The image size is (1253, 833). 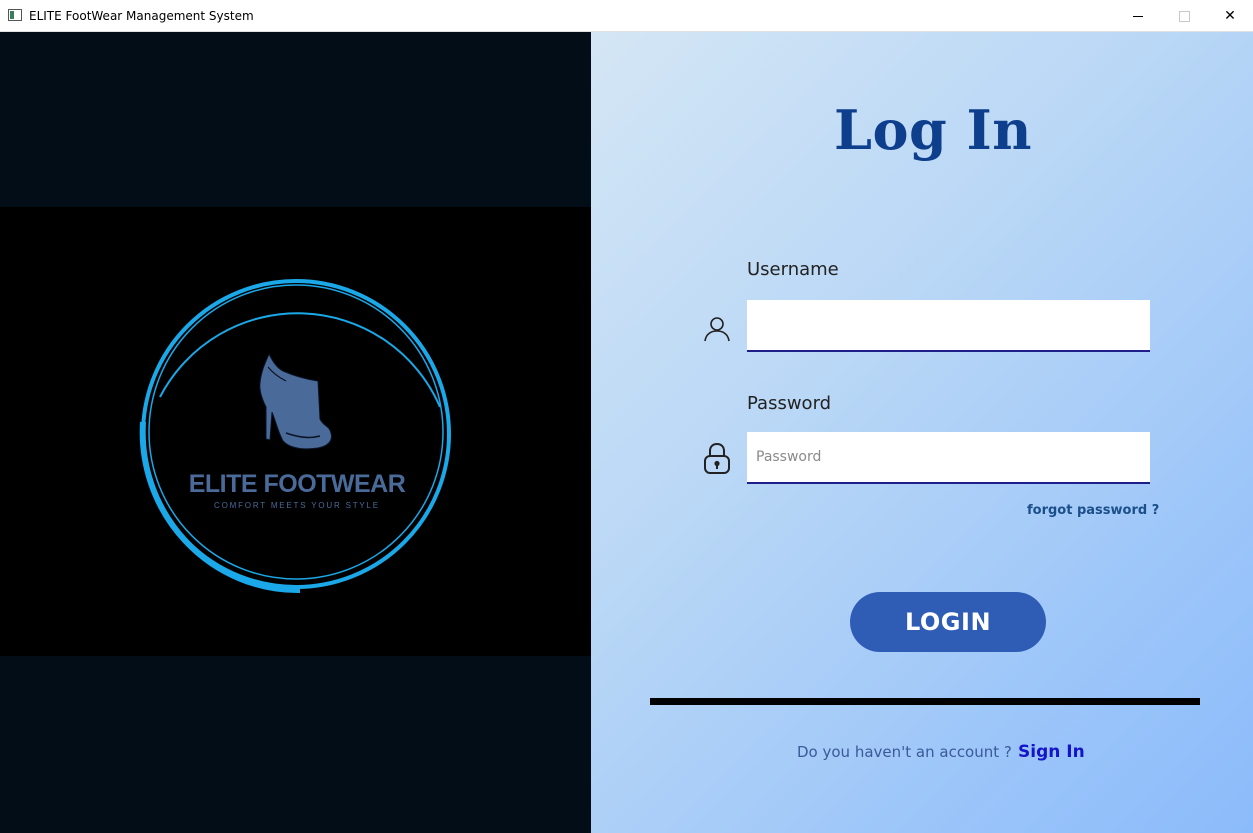 I want to click on password-label: Password, so click(x=789, y=403).